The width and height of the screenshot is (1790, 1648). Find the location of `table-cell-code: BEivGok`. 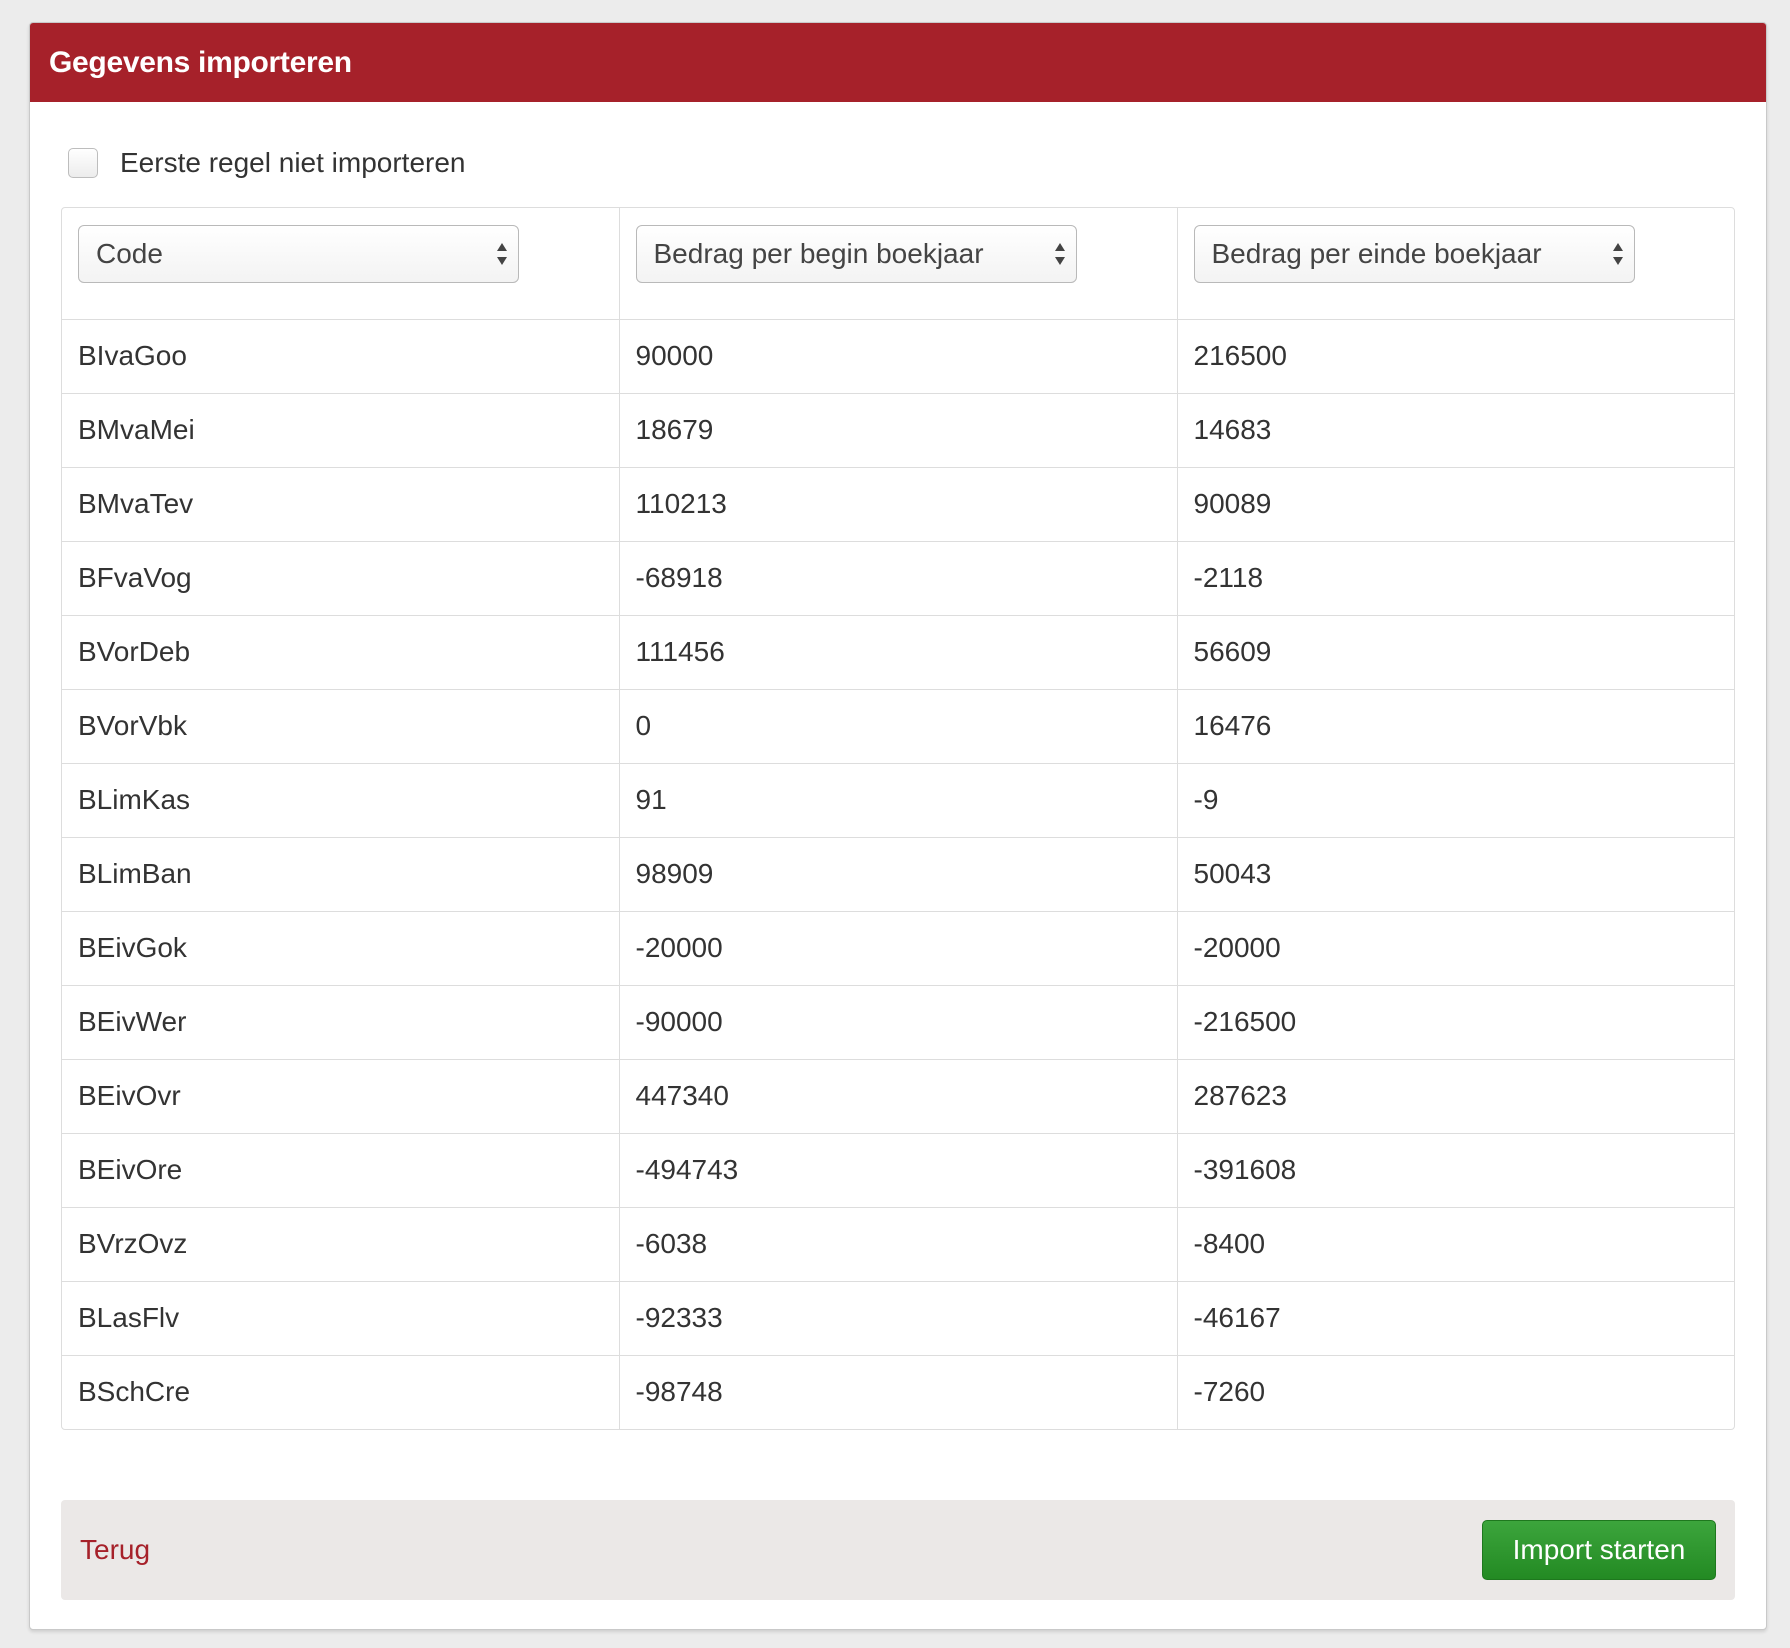

table-cell-code: BEivGok is located at coordinates (341, 948).